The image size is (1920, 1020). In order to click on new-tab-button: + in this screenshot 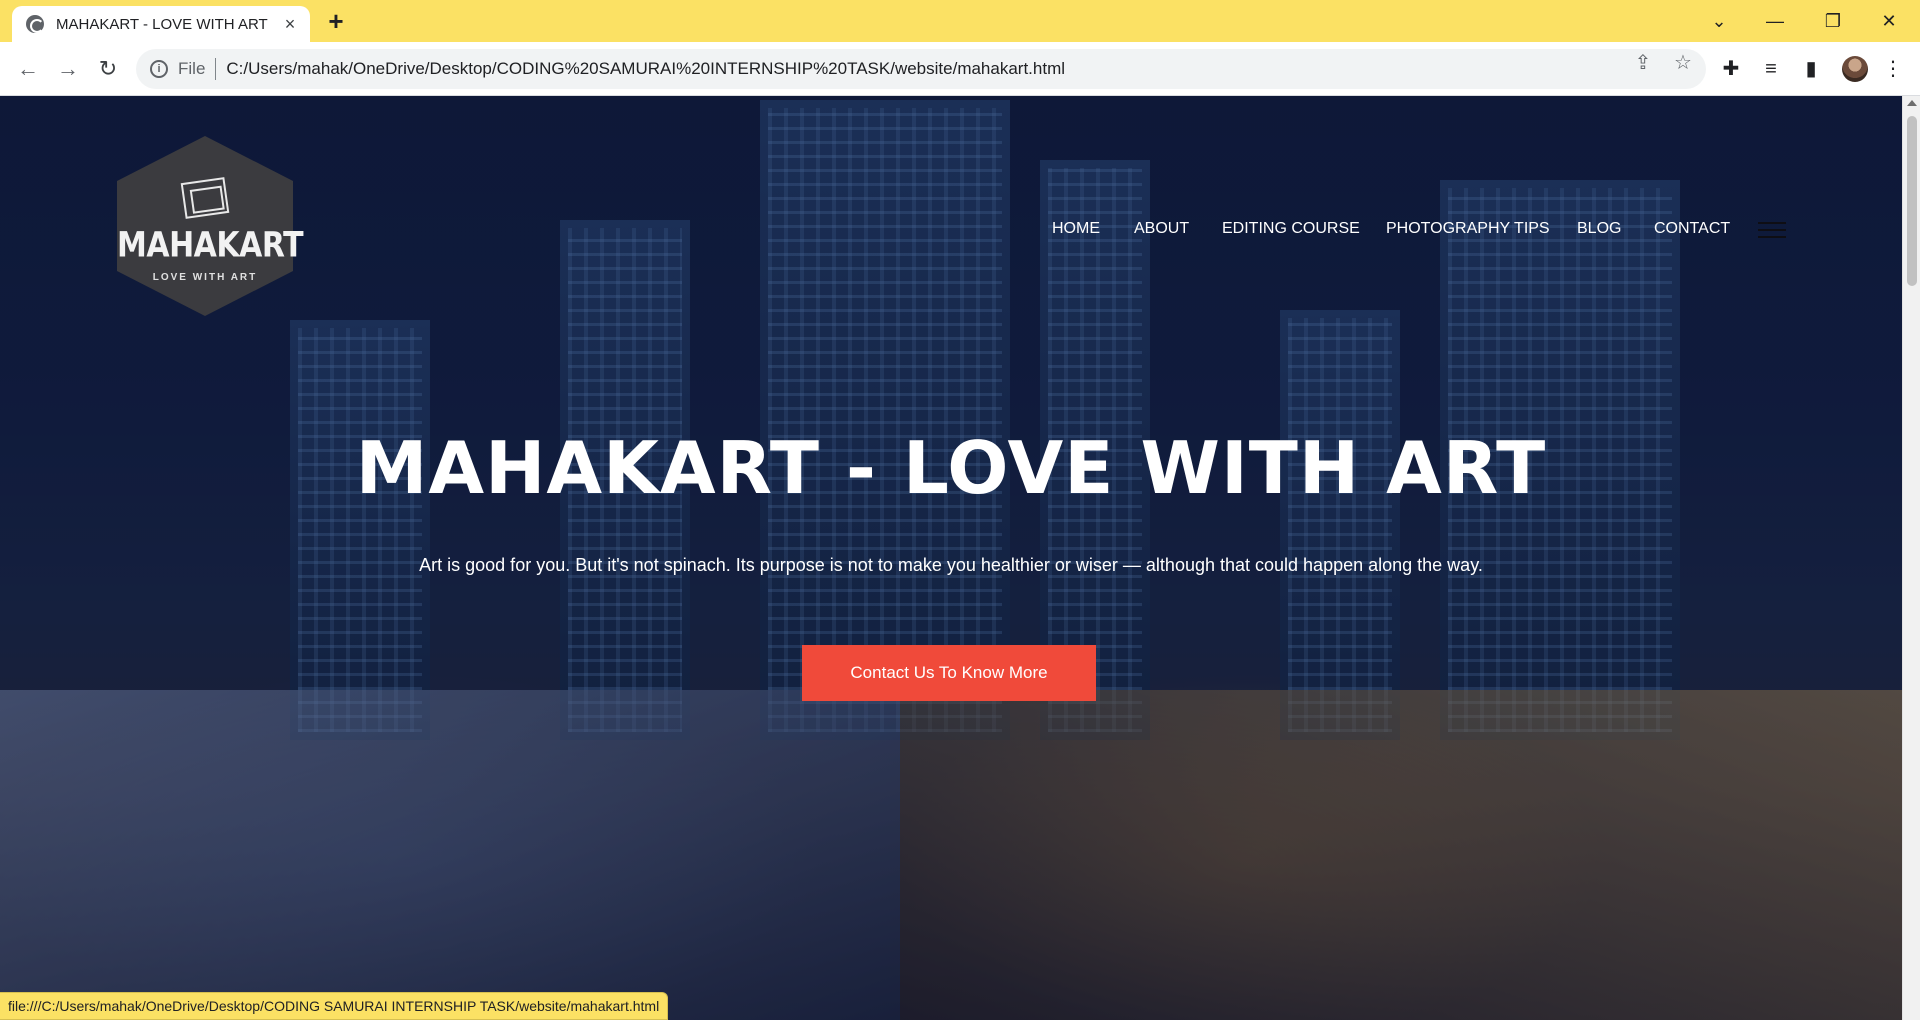, I will do `click(336, 22)`.